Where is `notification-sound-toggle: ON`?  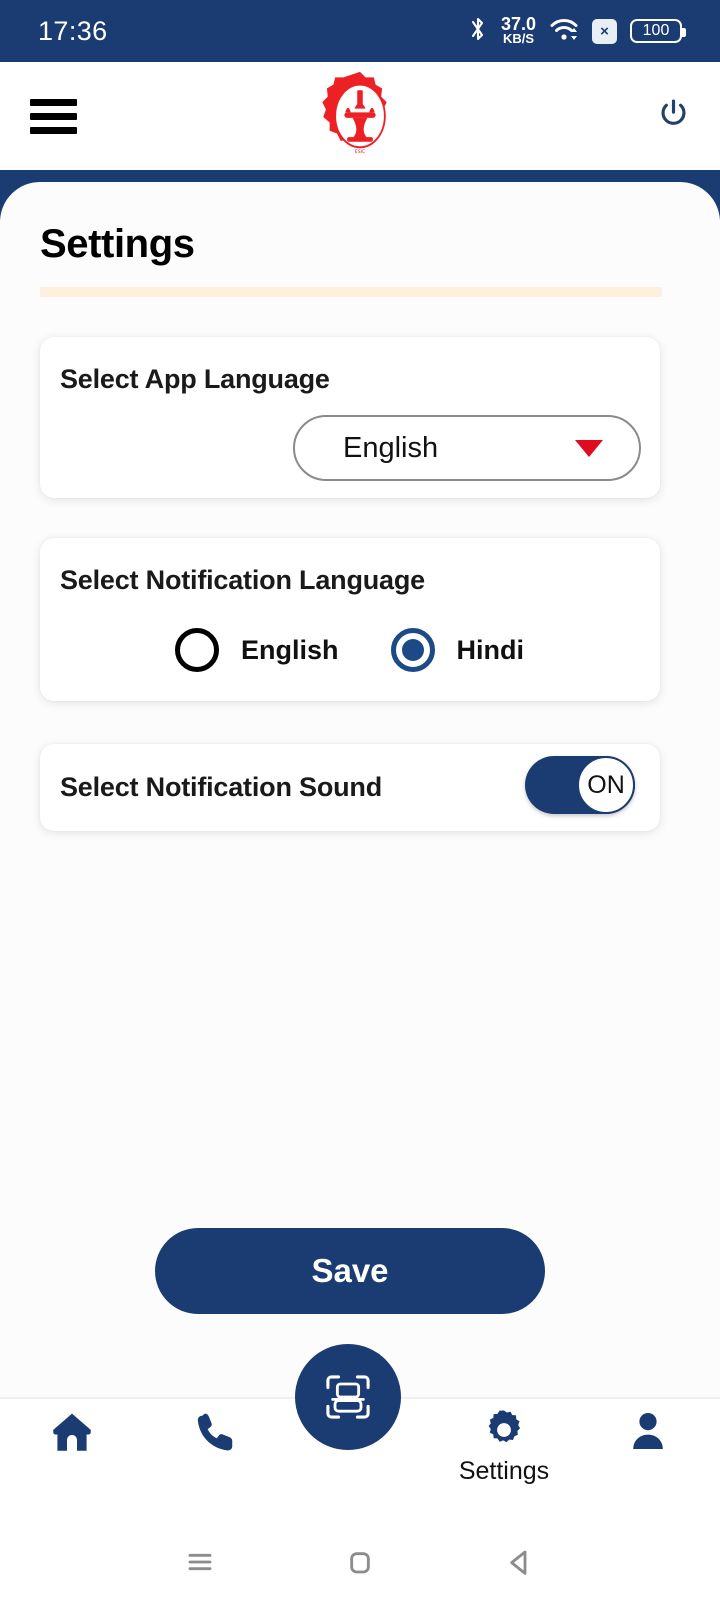 notification-sound-toggle: ON is located at coordinates (580, 785).